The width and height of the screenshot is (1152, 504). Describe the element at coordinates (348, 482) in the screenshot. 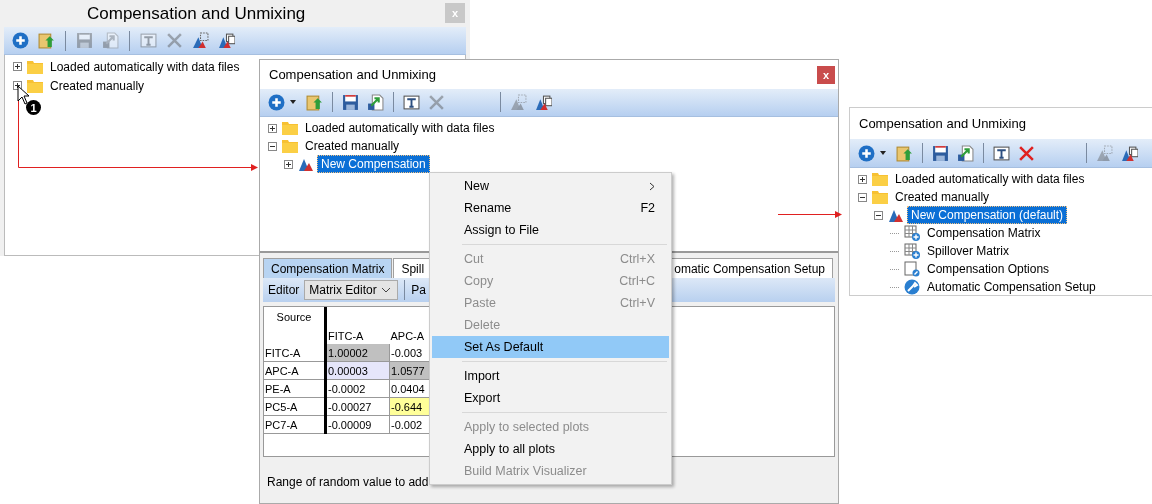

I see `range-label: Range of random value to add` at that location.